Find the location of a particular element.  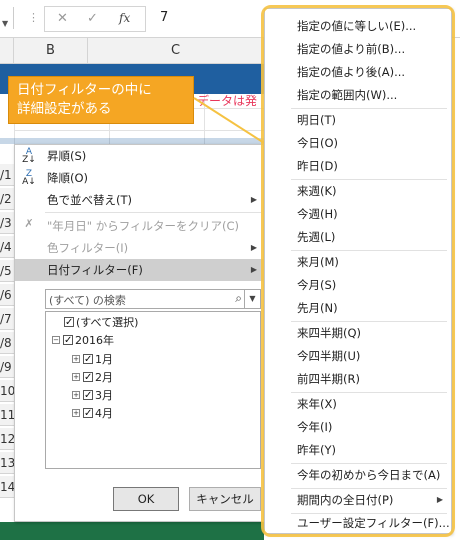

row-header: /7 is located at coordinates (7, 319).